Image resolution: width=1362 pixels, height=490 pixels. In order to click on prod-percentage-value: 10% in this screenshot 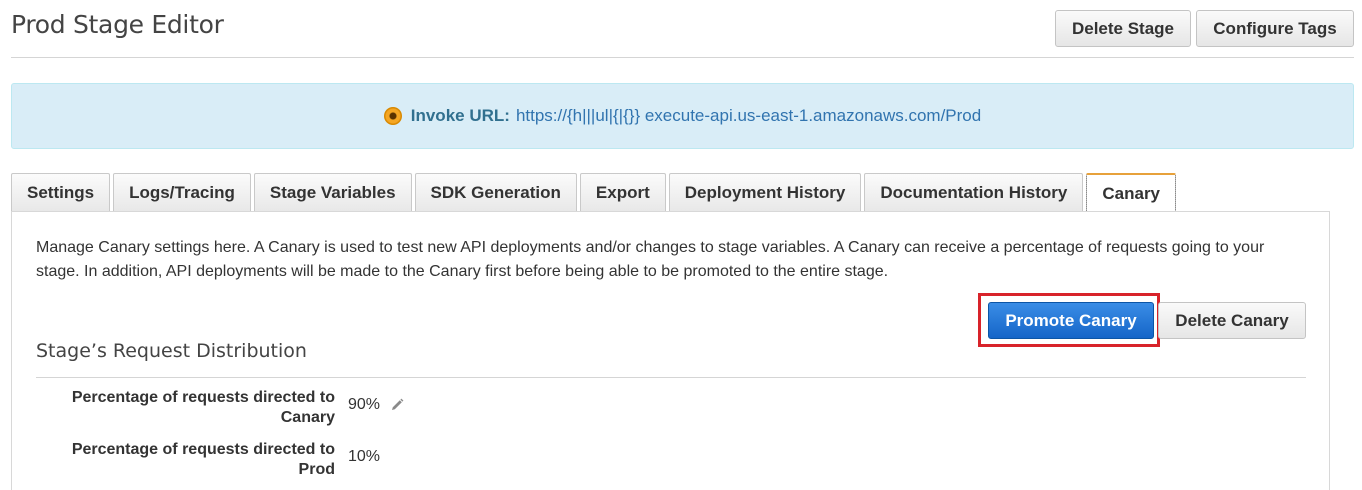, I will do `click(364, 456)`.